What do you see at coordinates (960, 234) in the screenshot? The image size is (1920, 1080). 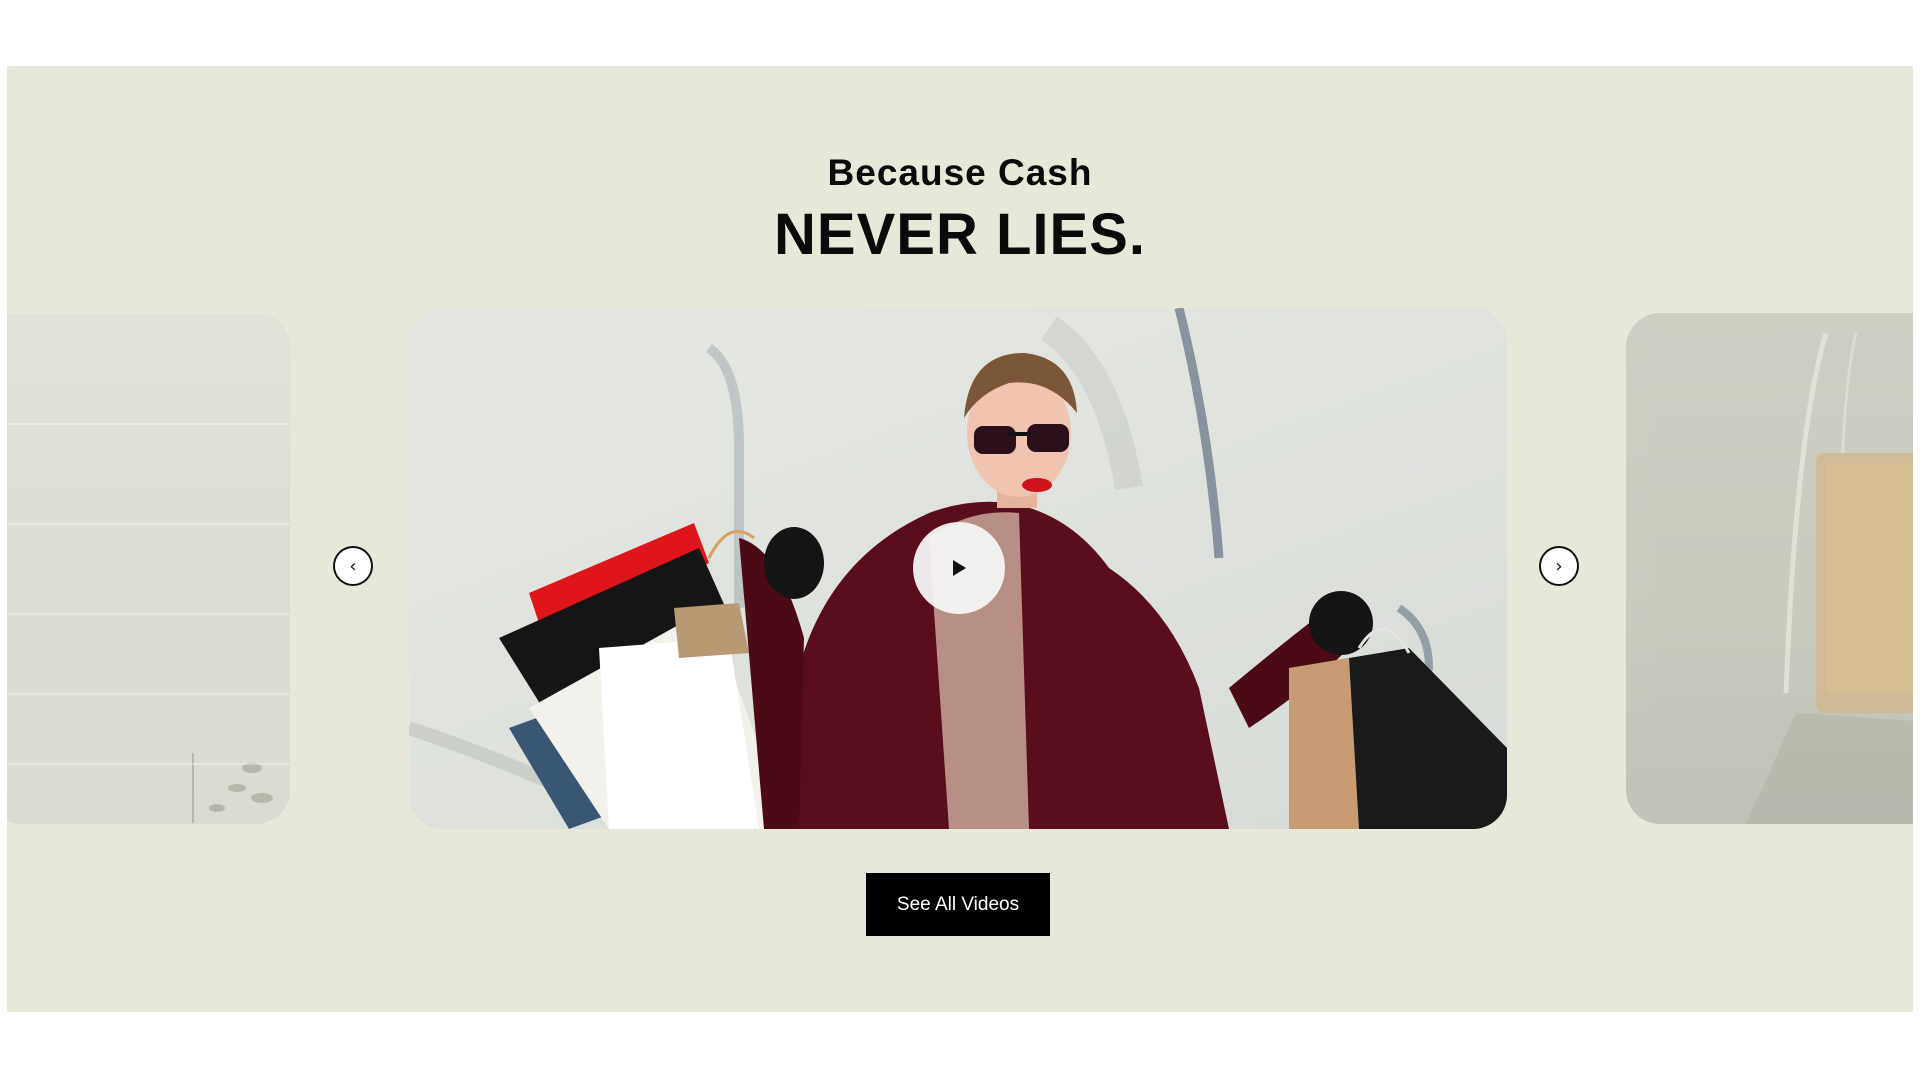 I see `section-title: NEVER LIES.` at bounding box center [960, 234].